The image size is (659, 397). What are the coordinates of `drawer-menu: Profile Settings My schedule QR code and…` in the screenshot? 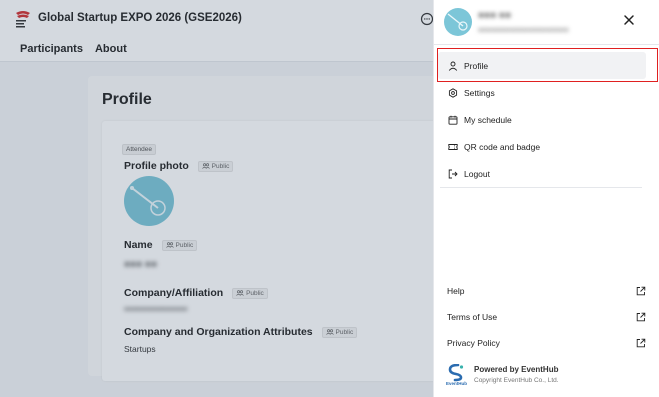 It's located at (542, 119).